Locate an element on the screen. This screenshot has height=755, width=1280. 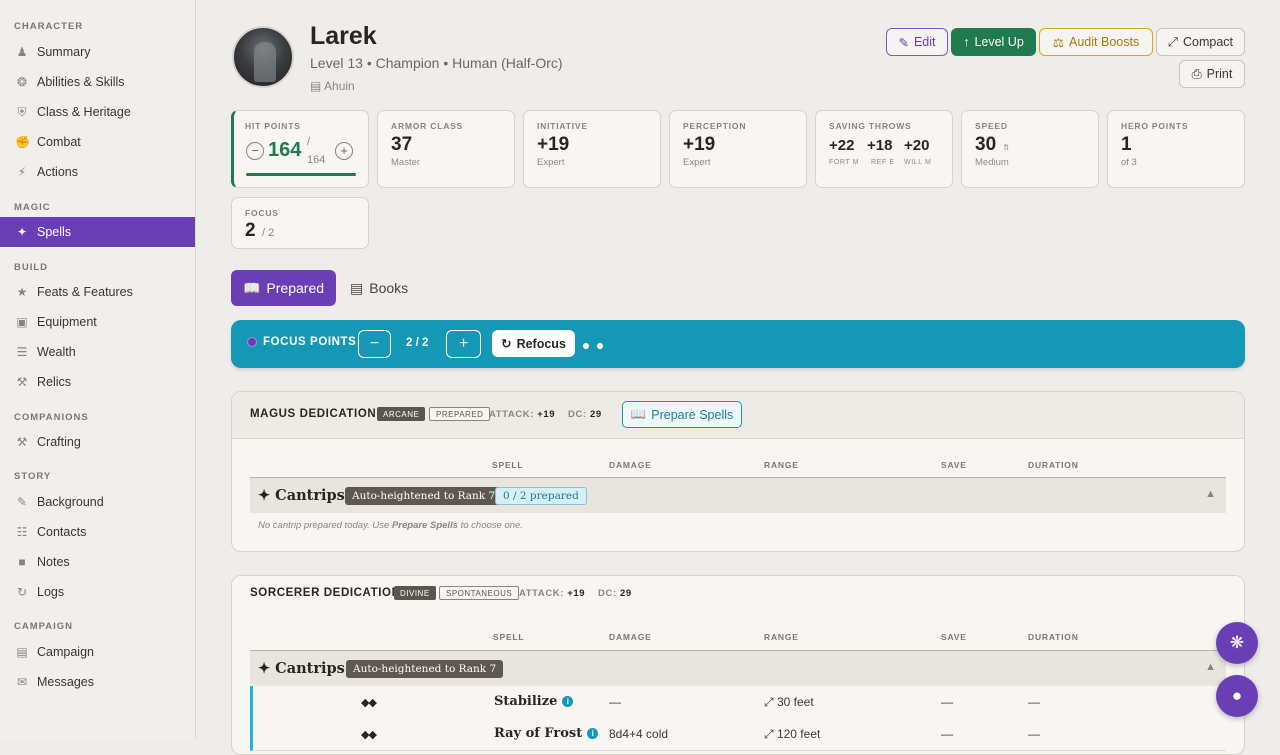
empty-text-post: to choose one. is located at coordinates (490, 525).